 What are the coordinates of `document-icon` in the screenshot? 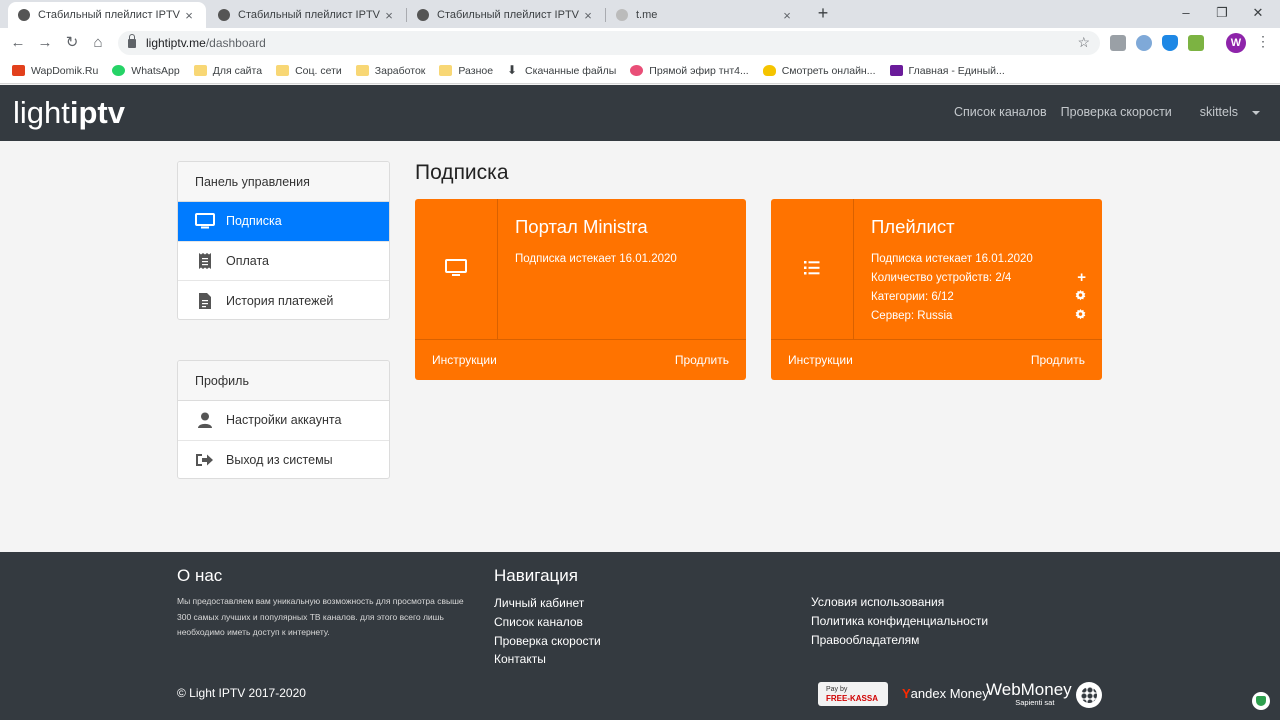 It's located at (205, 300).